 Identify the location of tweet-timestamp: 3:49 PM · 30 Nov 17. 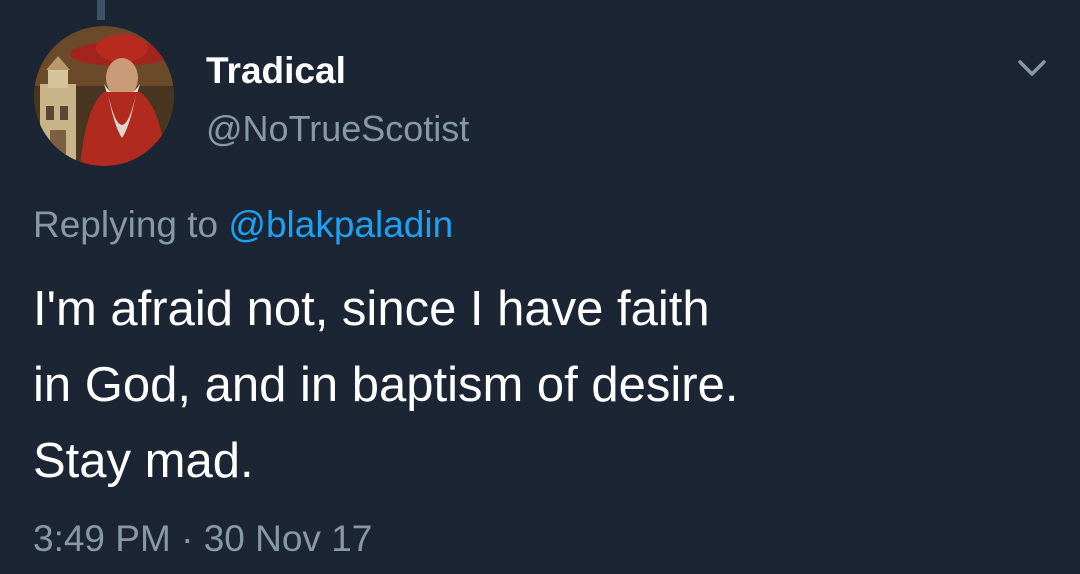
(202, 539).